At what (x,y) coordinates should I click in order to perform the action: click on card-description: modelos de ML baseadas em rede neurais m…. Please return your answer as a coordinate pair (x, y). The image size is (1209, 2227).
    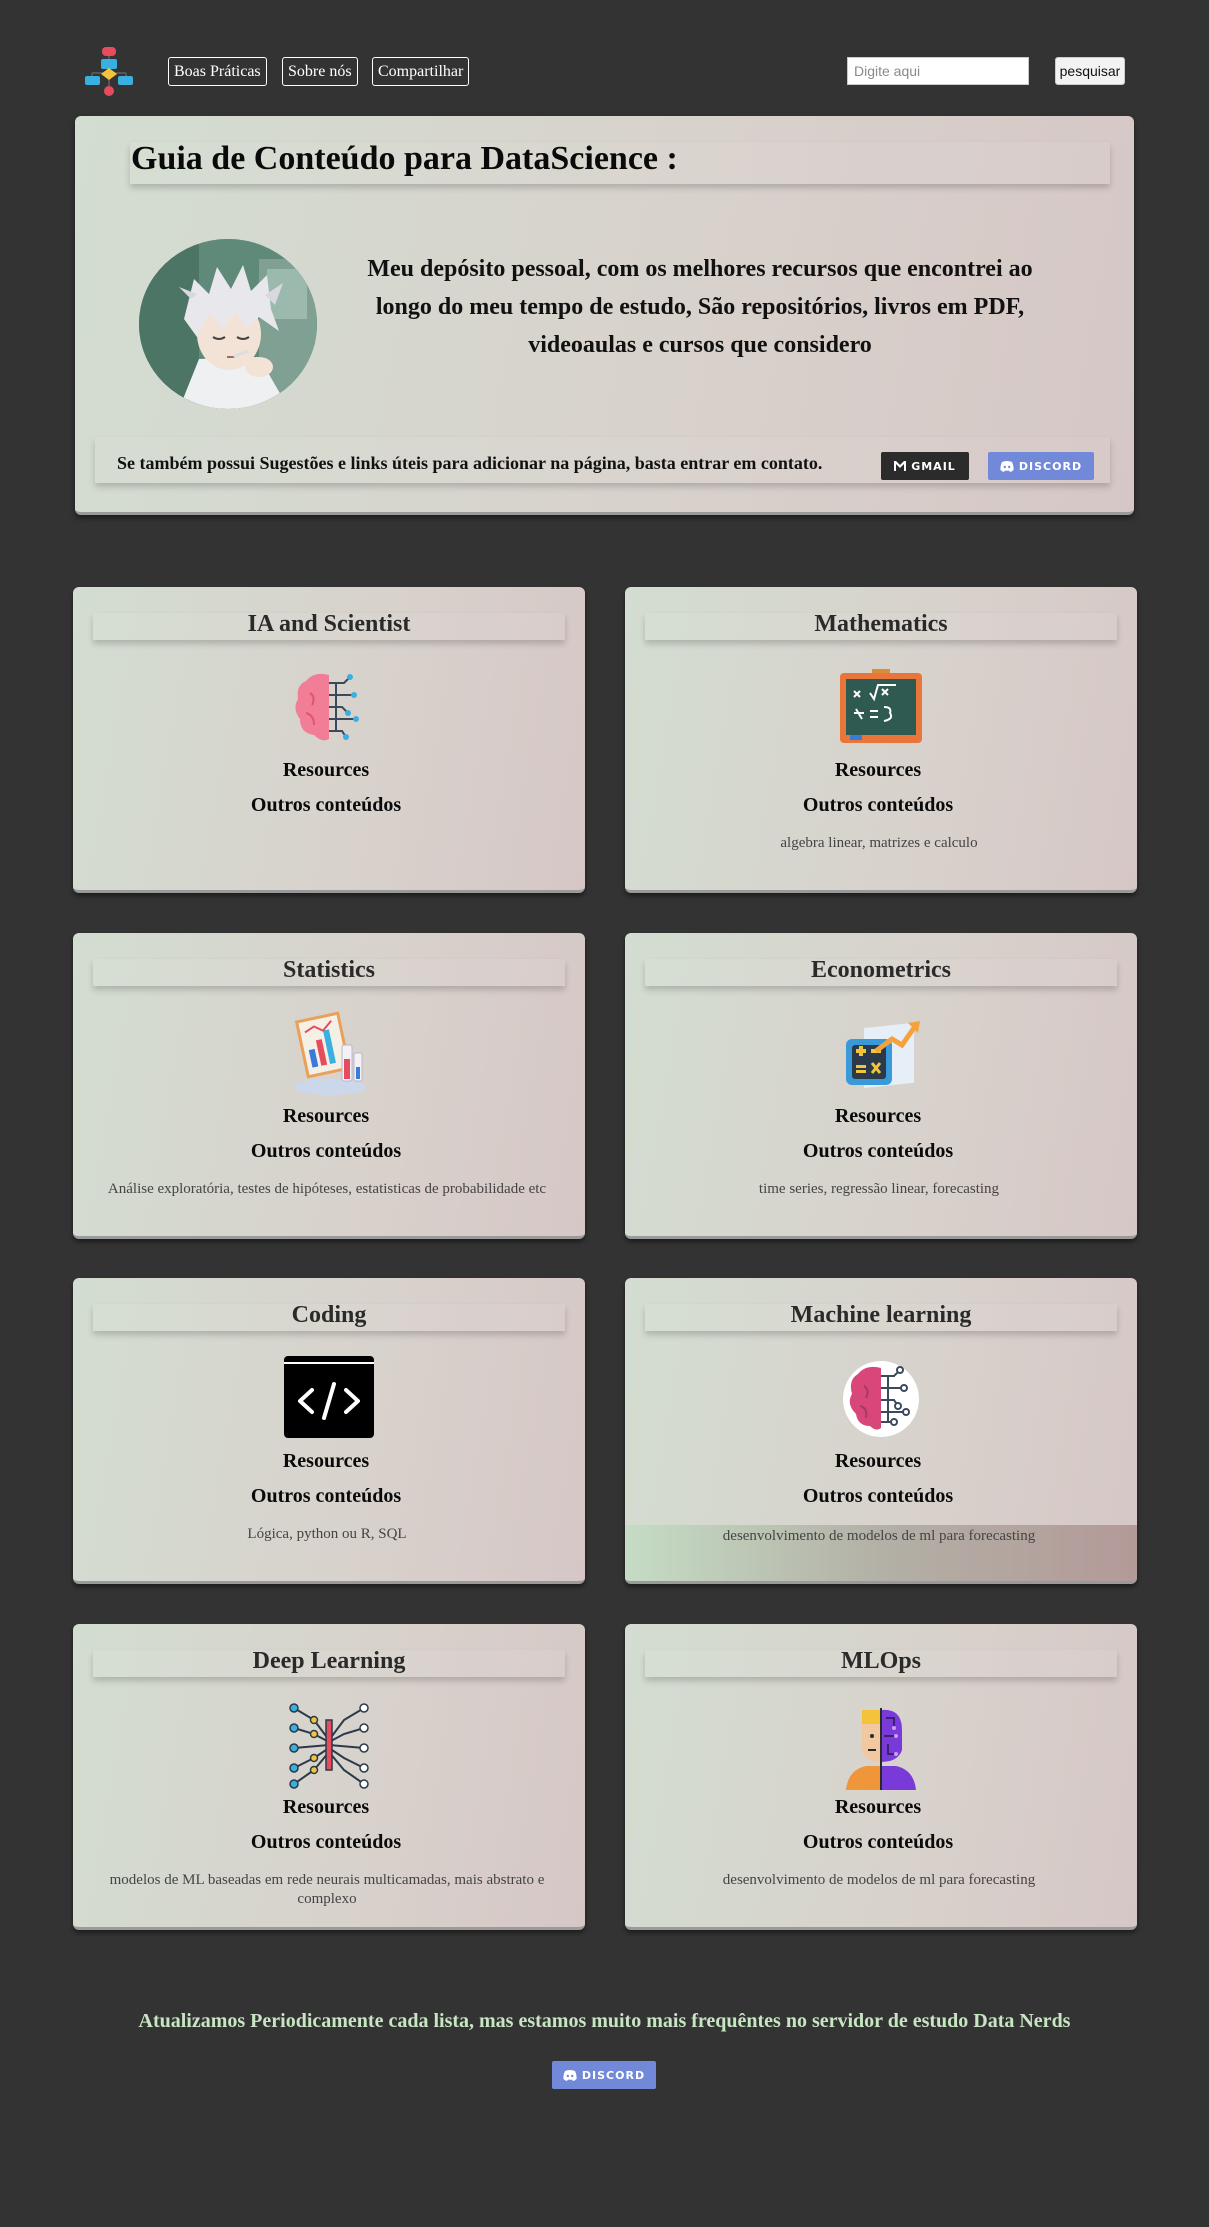
    Looking at the image, I should click on (327, 1889).